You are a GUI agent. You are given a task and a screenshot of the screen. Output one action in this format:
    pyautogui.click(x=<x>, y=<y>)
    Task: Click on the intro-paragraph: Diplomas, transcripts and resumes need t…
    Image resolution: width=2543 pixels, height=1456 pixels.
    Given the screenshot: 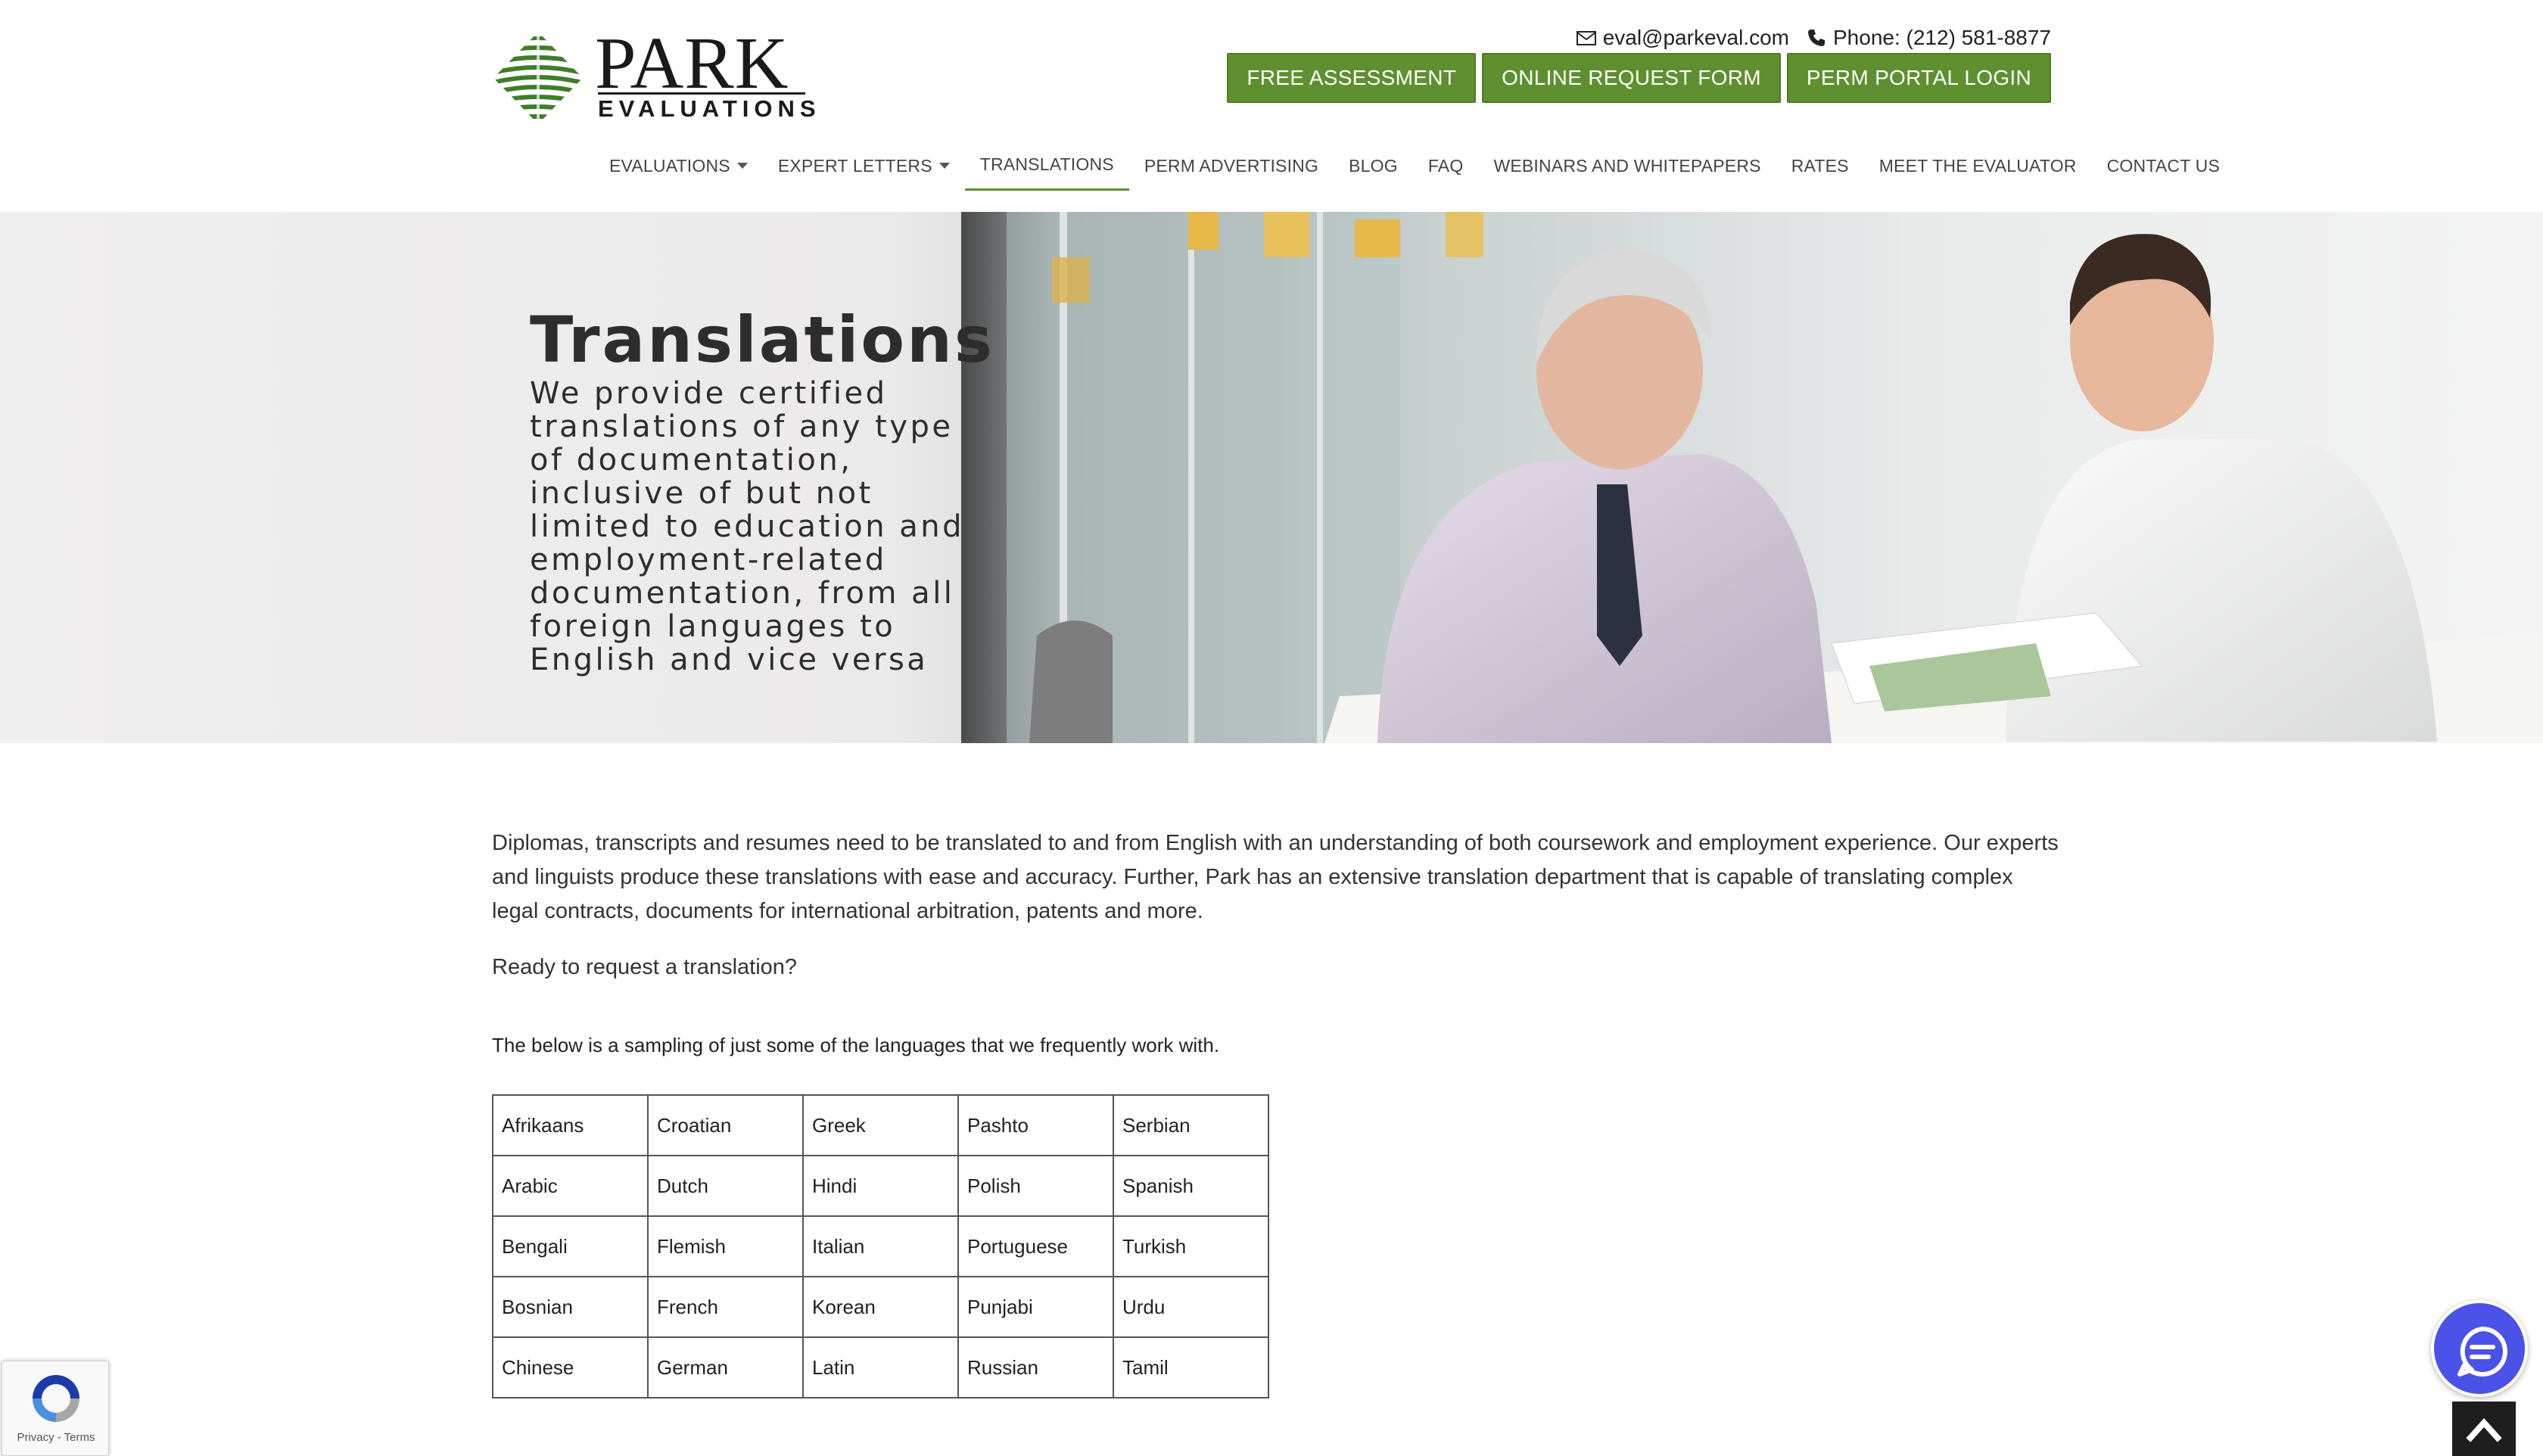 What is the action you would take?
    pyautogui.click(x=1275, y=877)
    